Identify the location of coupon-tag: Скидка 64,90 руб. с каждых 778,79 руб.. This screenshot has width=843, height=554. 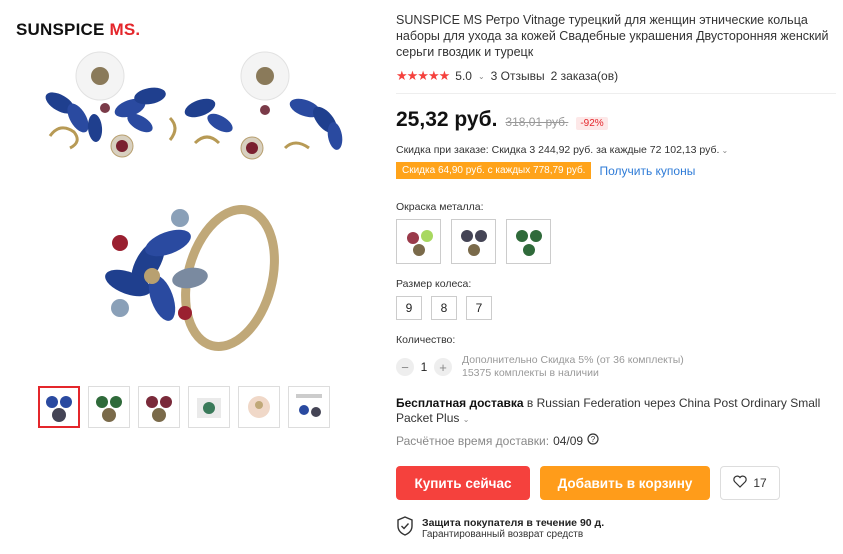
(494, 170).